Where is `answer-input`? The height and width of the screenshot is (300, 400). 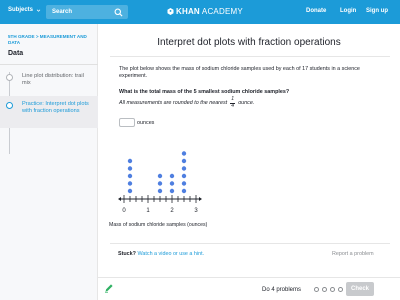
answer-input is located at coordinates (127, 122).